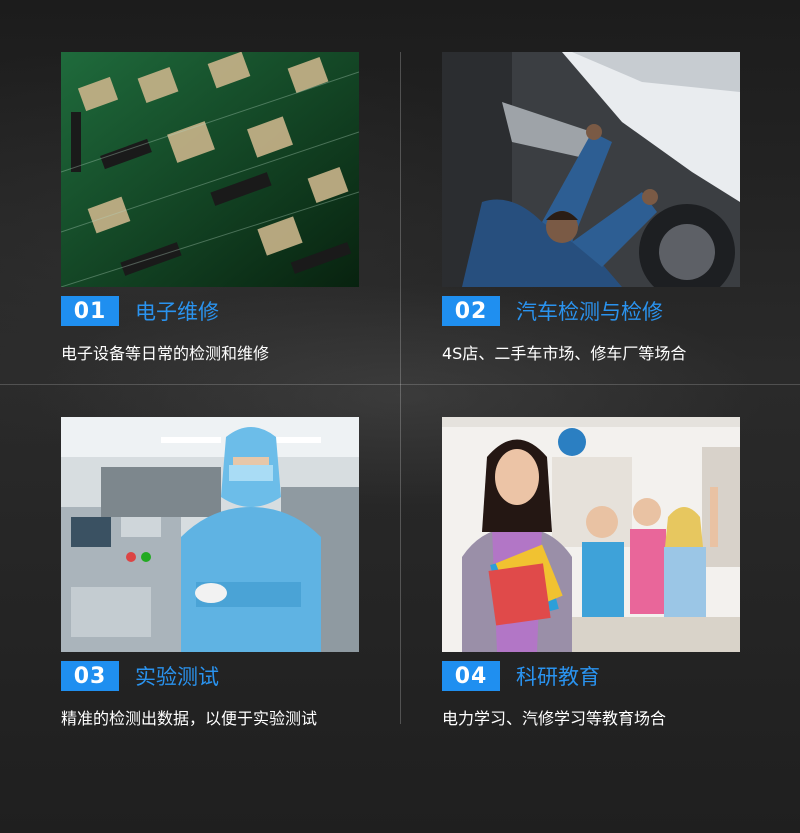 This screenshot has width=800, height=833. Describe the element at coordinates (400, 388) in the screenshot. I see `vertical-divider` at that location.